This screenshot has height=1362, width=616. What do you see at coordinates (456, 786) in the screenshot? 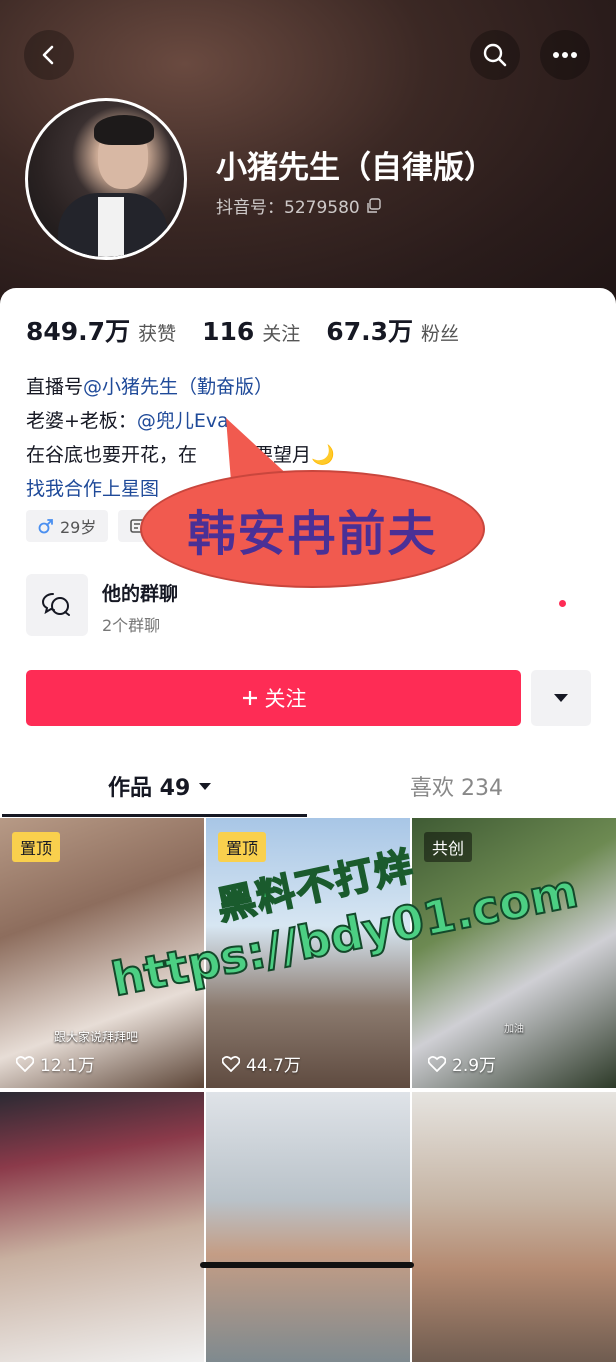
I see `tab-likes: 喜欢 234` at bounding box center [456, 786].